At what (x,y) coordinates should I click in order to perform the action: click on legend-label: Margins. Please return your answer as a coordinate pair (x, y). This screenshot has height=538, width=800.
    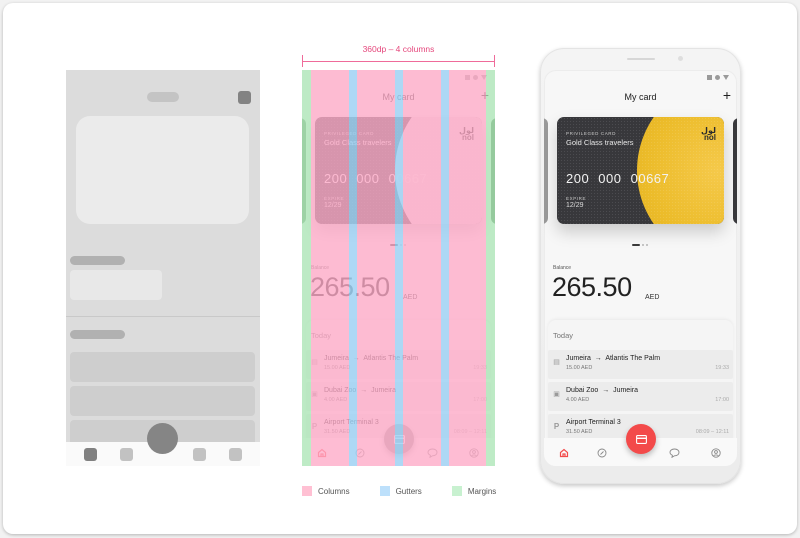
    Looking at the image, I should click on (482, 491).